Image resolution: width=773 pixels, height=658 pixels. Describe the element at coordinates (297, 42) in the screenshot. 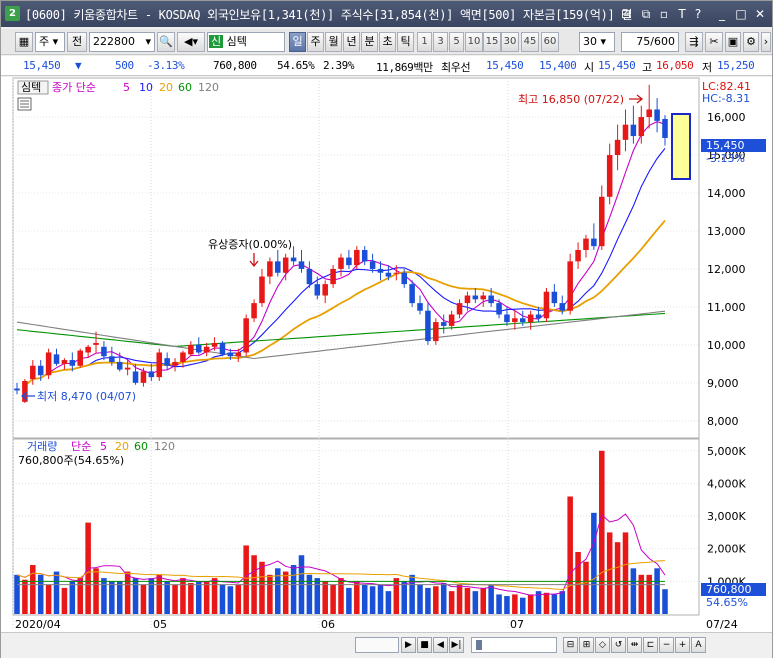

I see `period-button-0: 일` at that location.